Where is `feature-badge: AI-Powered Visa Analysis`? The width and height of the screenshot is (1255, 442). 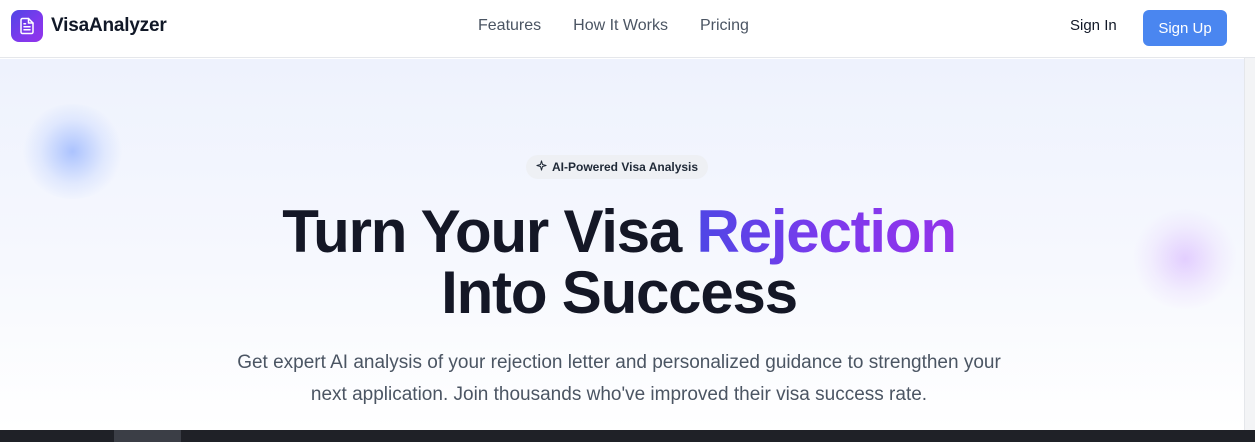 feature-badge: AI-Powered Visa Analysis is located at coordinates (617, 167).